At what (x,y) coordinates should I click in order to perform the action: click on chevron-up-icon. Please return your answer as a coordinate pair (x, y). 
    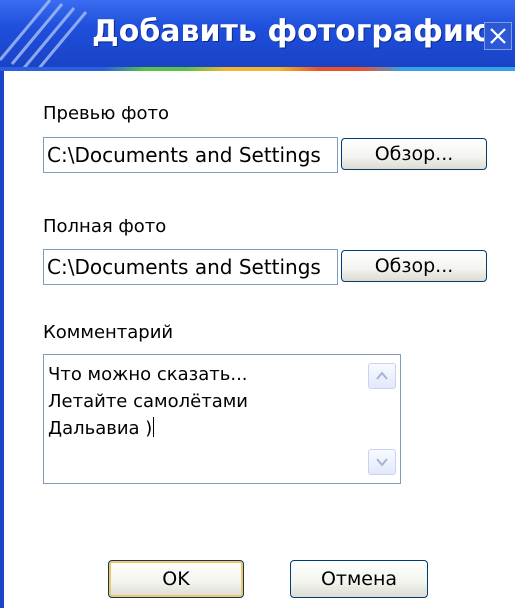
    Looking at the image, I should click on (382, 375).